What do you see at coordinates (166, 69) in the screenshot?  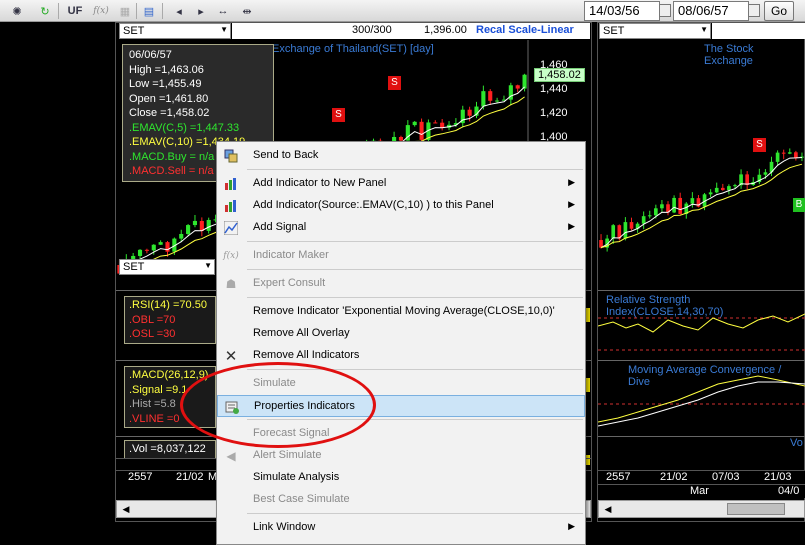 I see `tooltip-high: High =1,463.06` at bounding box center [166, 69].